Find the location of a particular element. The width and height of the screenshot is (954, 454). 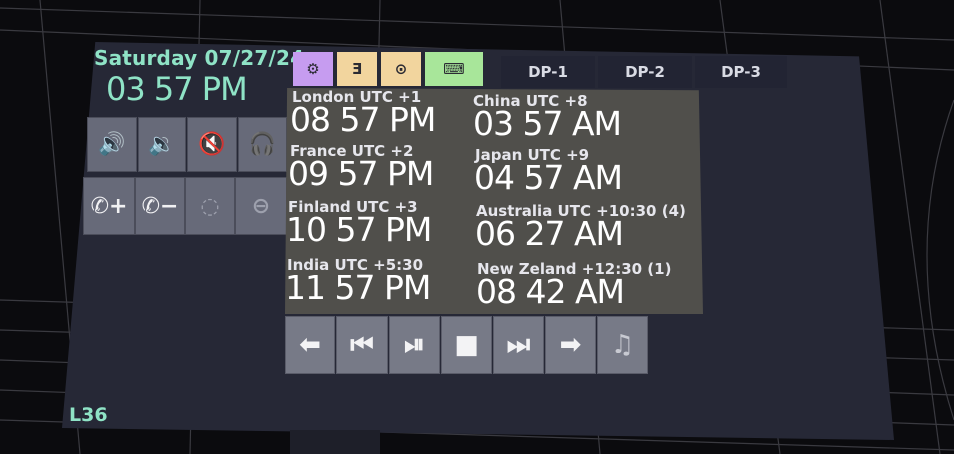

volume-down-icon: 🔉 is located at coordinates (162, 144).